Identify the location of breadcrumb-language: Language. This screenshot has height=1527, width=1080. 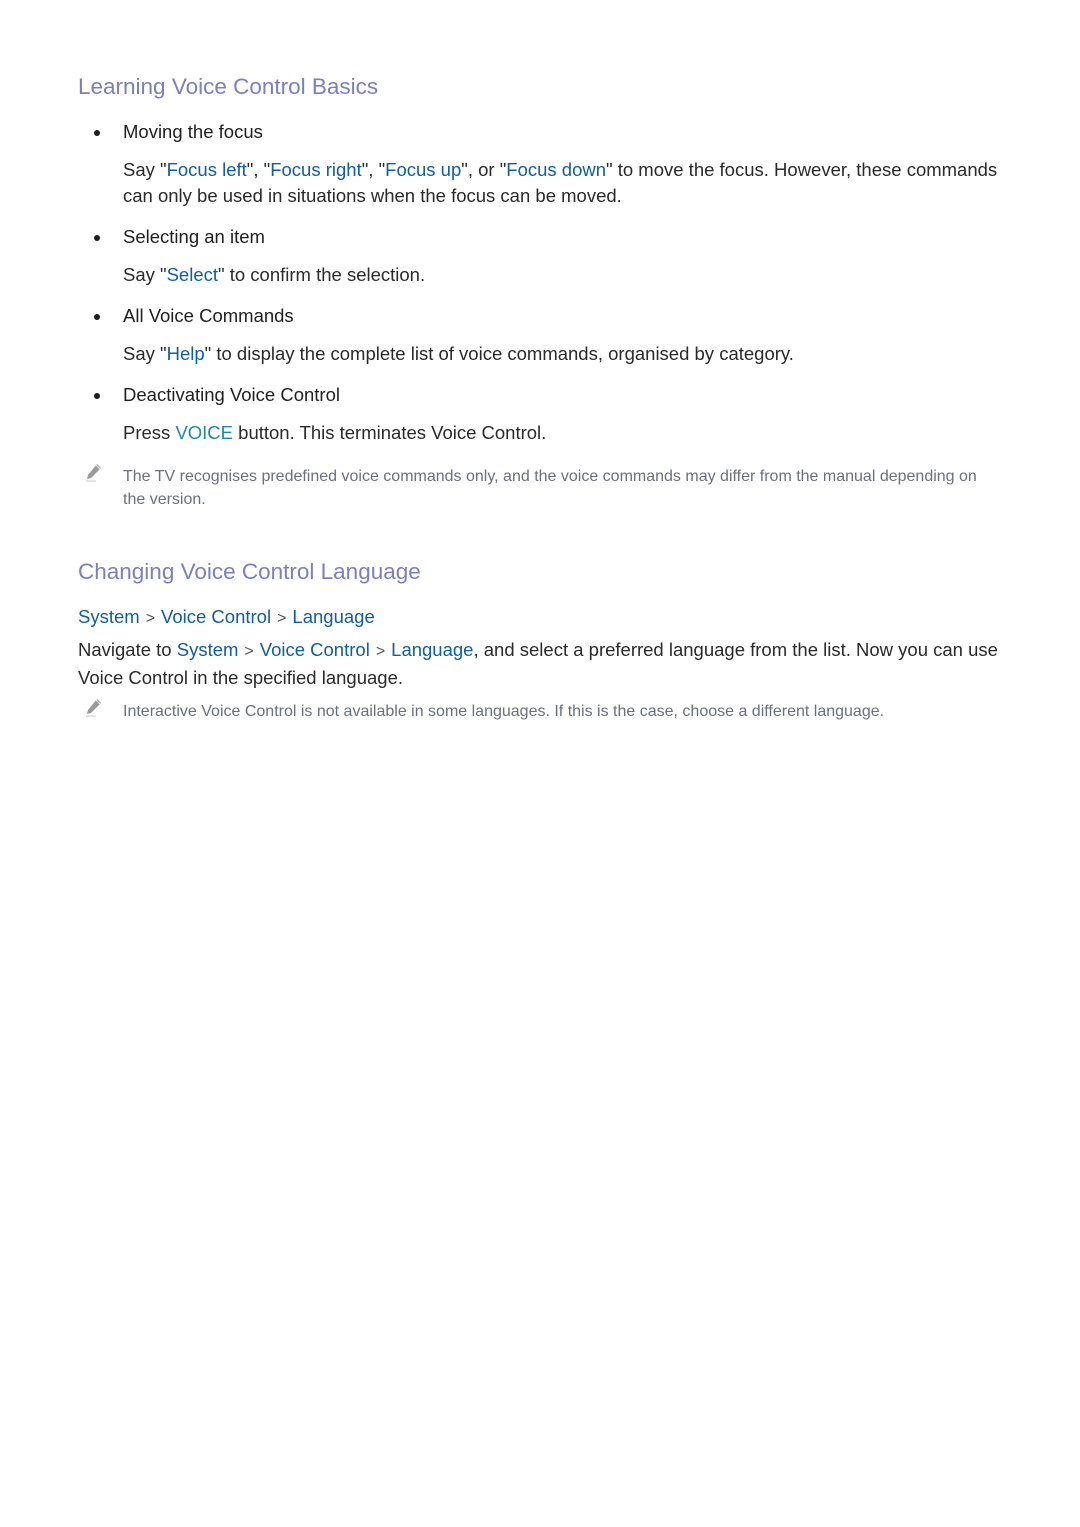
(333, 616).